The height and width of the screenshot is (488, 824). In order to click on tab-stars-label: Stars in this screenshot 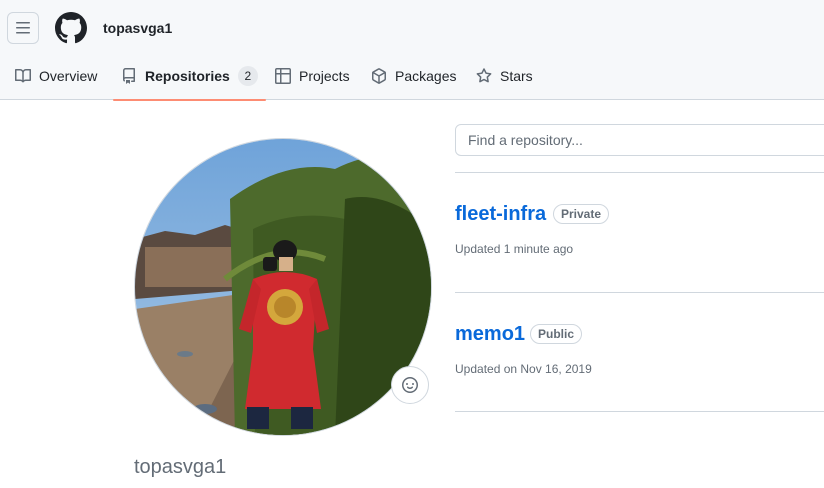, I will do `click(516, 76)`.